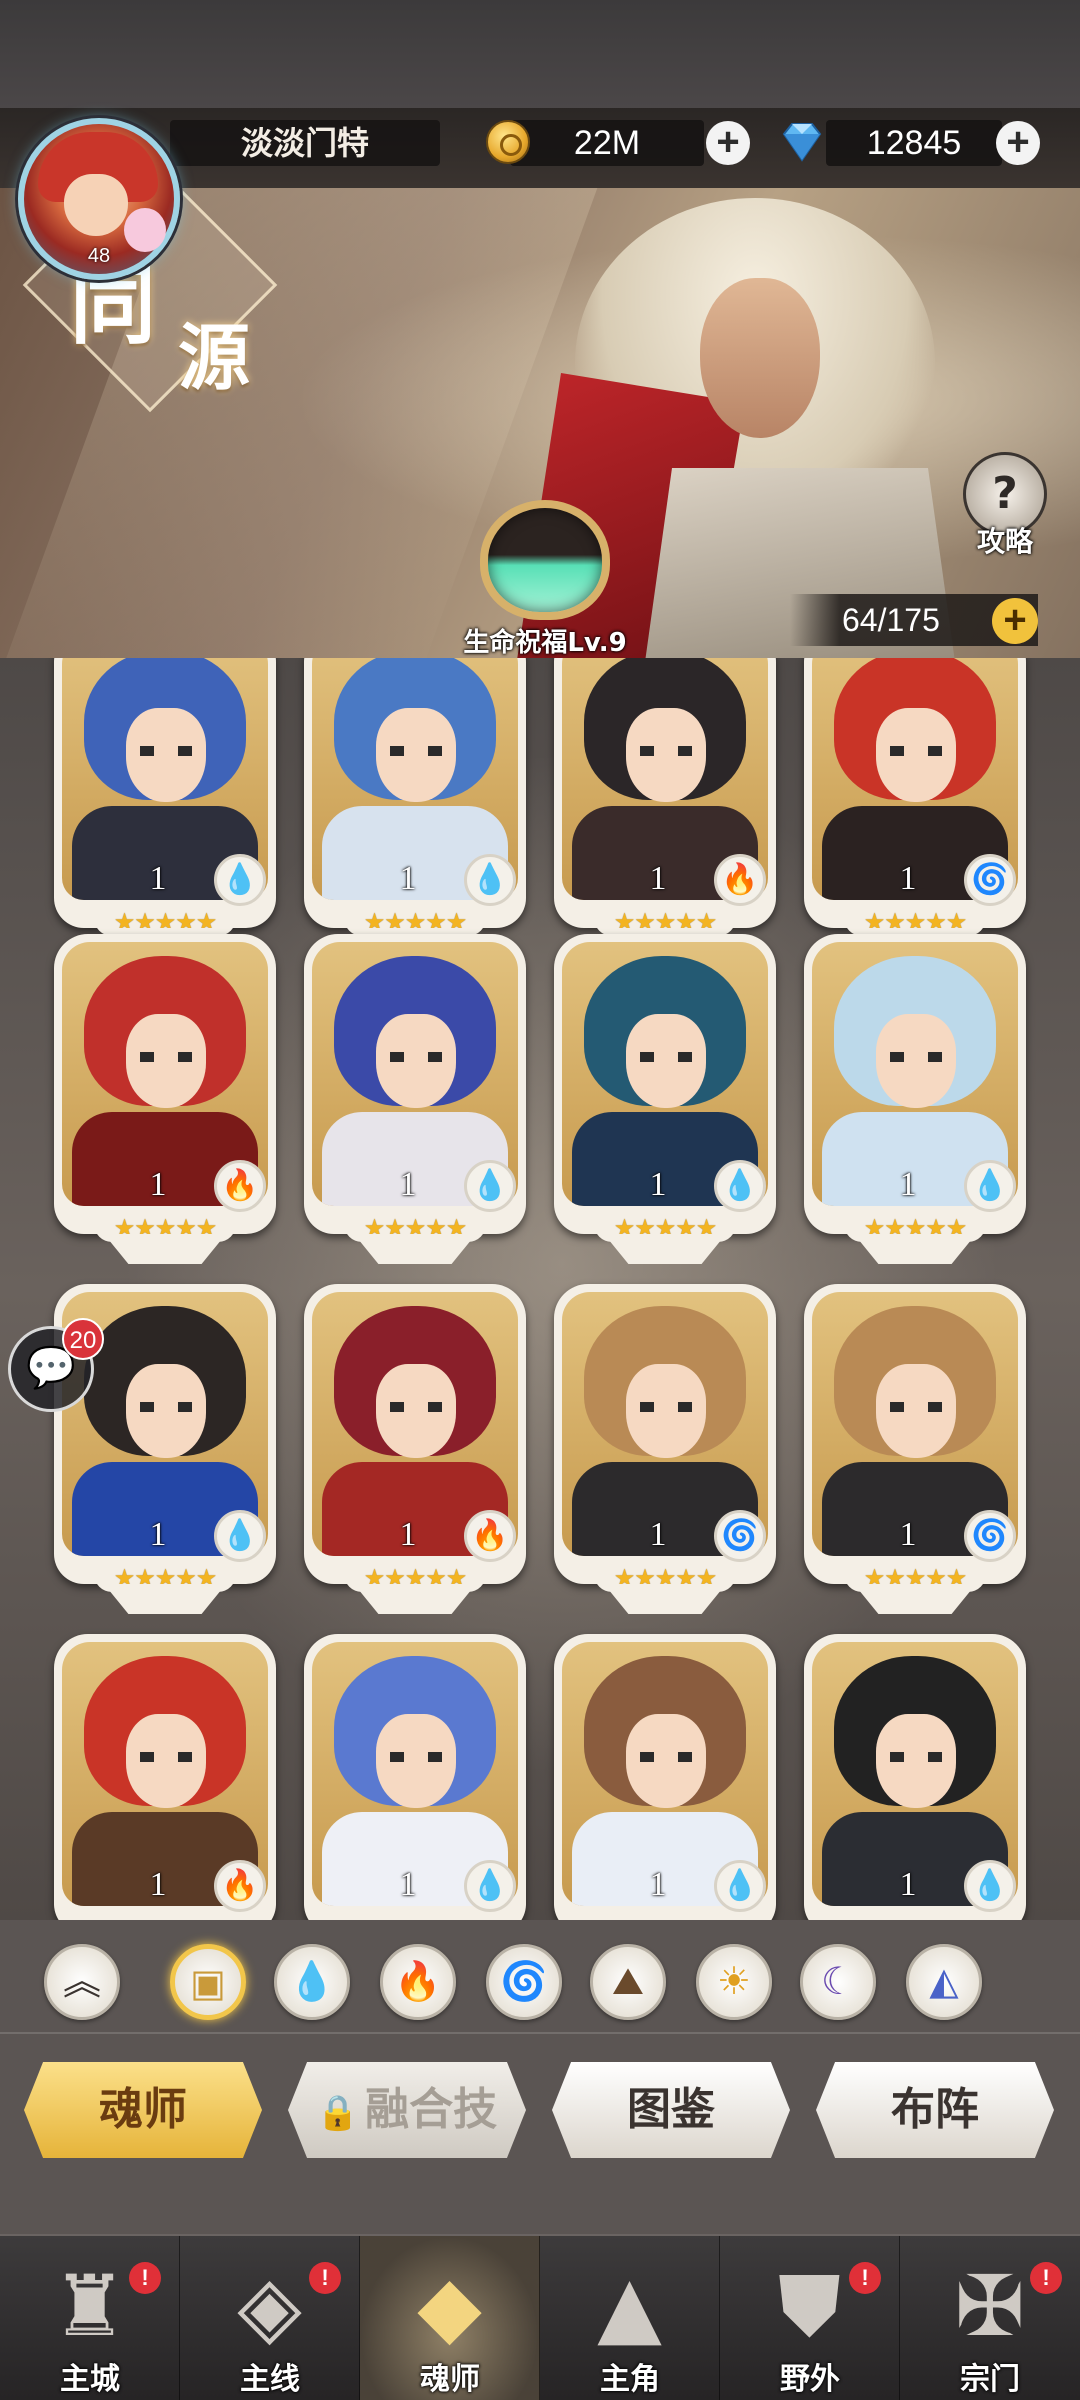 The width and height of the screenshot is (1080, 2400). Describe the element at coordinates (165, 1777) in the screenshot. I see `hero-card: 1 🔥` at that location.